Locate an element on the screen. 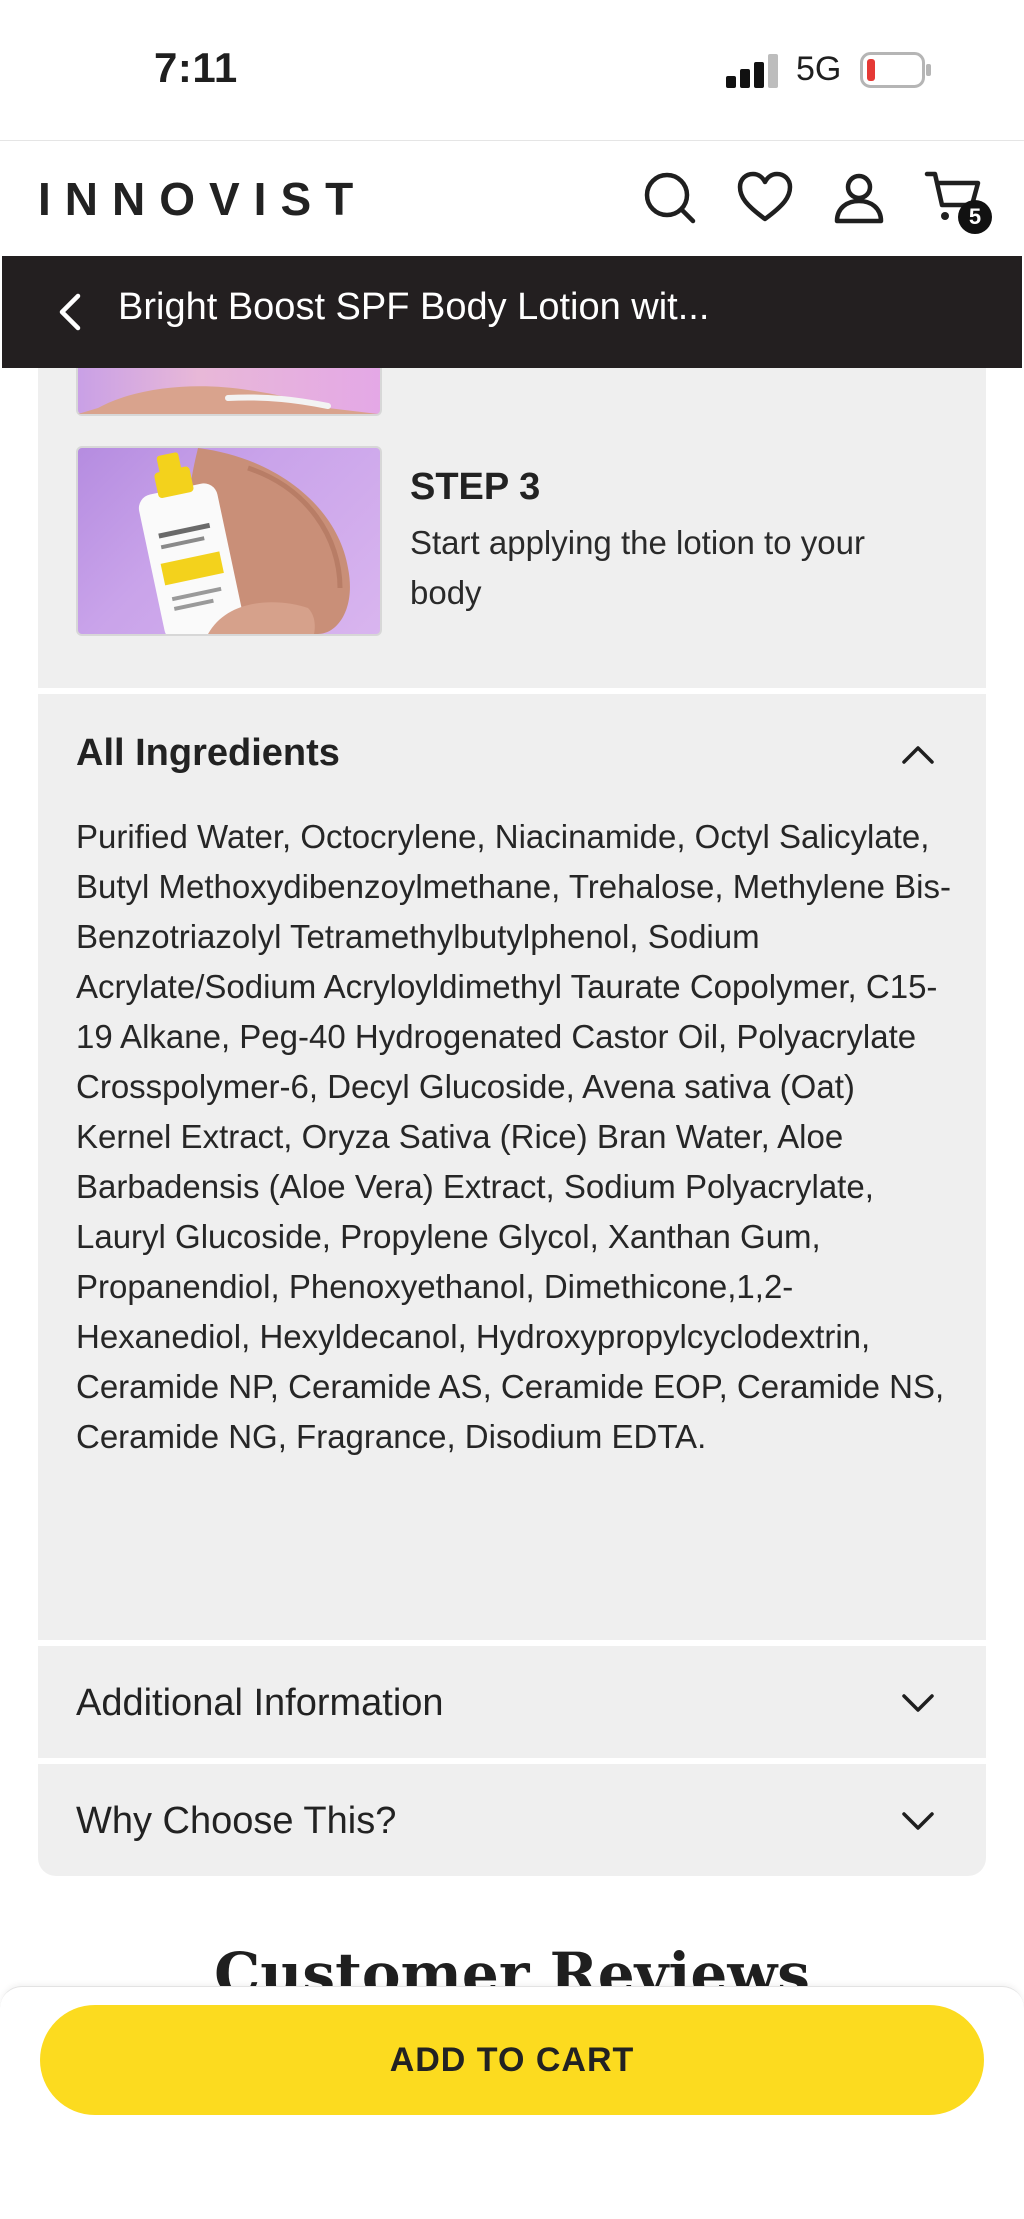 Image resolution: width=1024 pixels, height=2219 pixels. account-user-icon is located at coordinates (859, 197).